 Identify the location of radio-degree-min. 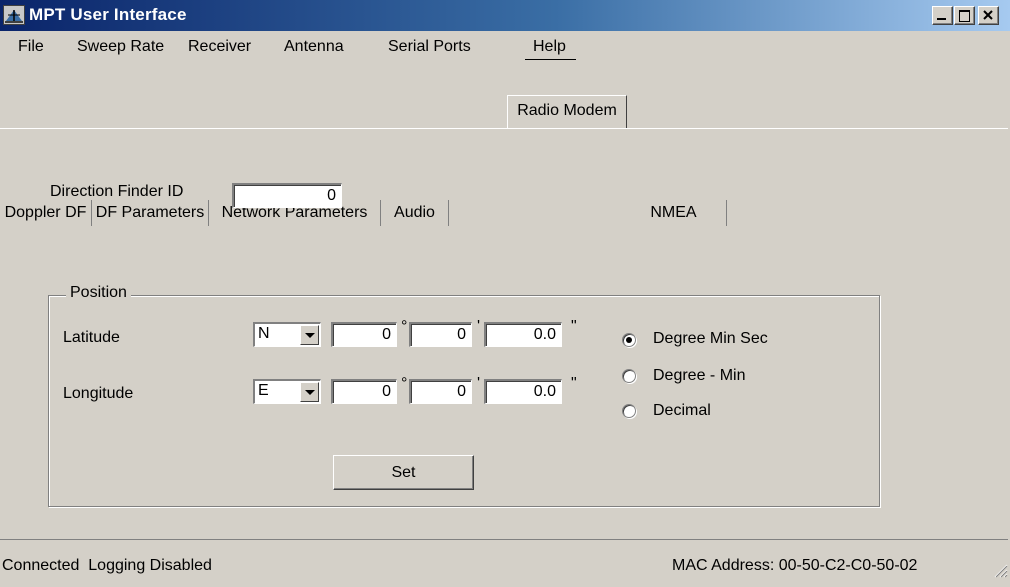
(629, 376).